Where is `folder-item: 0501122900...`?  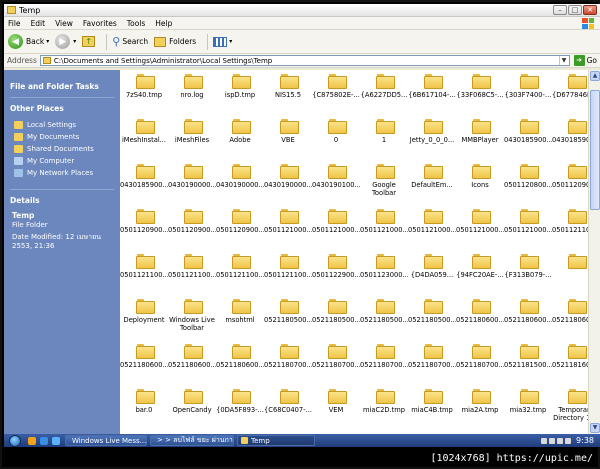 folder-item: 0501122900... is located at coordinates (336, 271).